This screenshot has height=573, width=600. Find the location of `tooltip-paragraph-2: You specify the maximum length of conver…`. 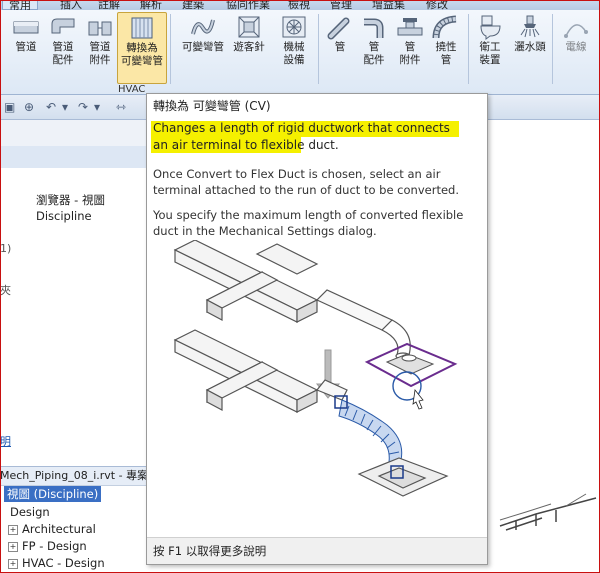

tooltip-paragraph-2: You specify the maximum length of conver… is located at coordinates (308, 223).